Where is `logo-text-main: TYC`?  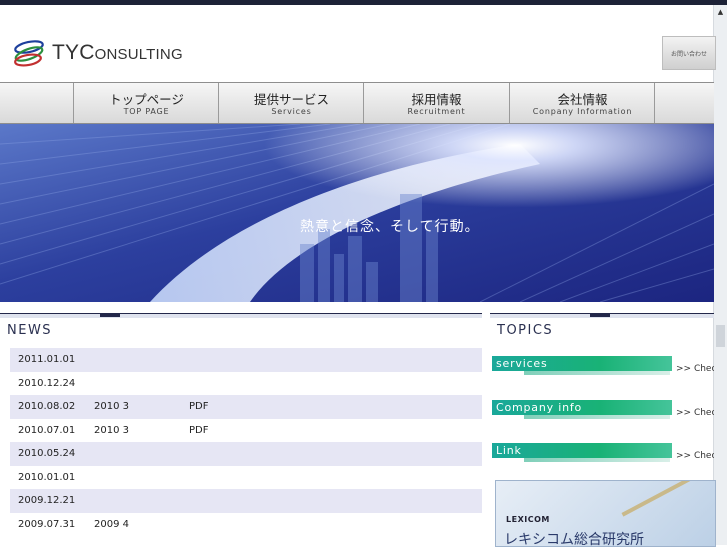 logo-text-main: TYC is located at coordinates (73, 52).